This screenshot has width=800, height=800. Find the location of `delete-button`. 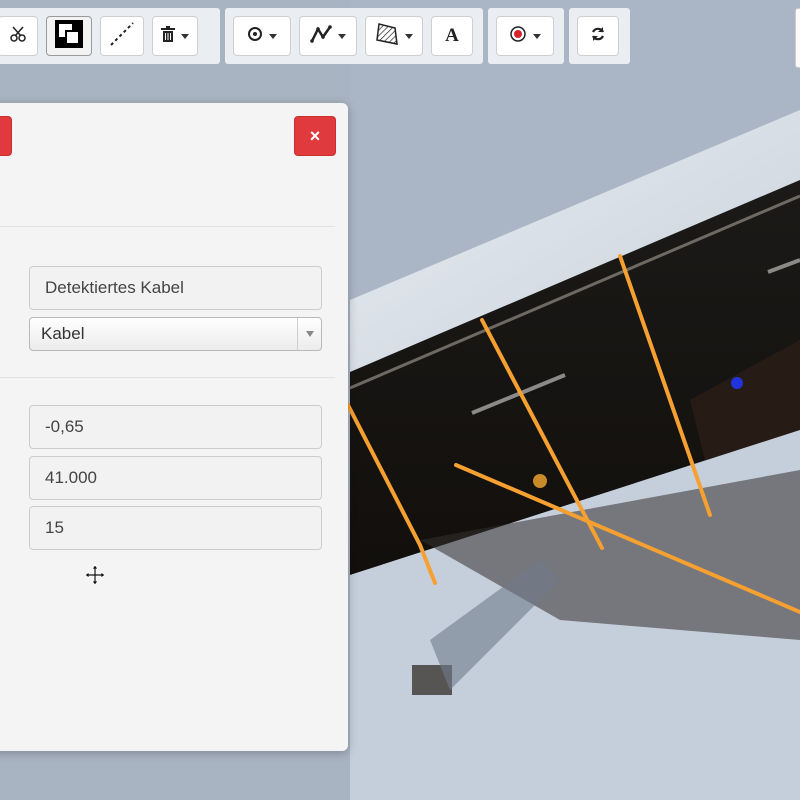

delete-button is located at coordinates (175, 36).